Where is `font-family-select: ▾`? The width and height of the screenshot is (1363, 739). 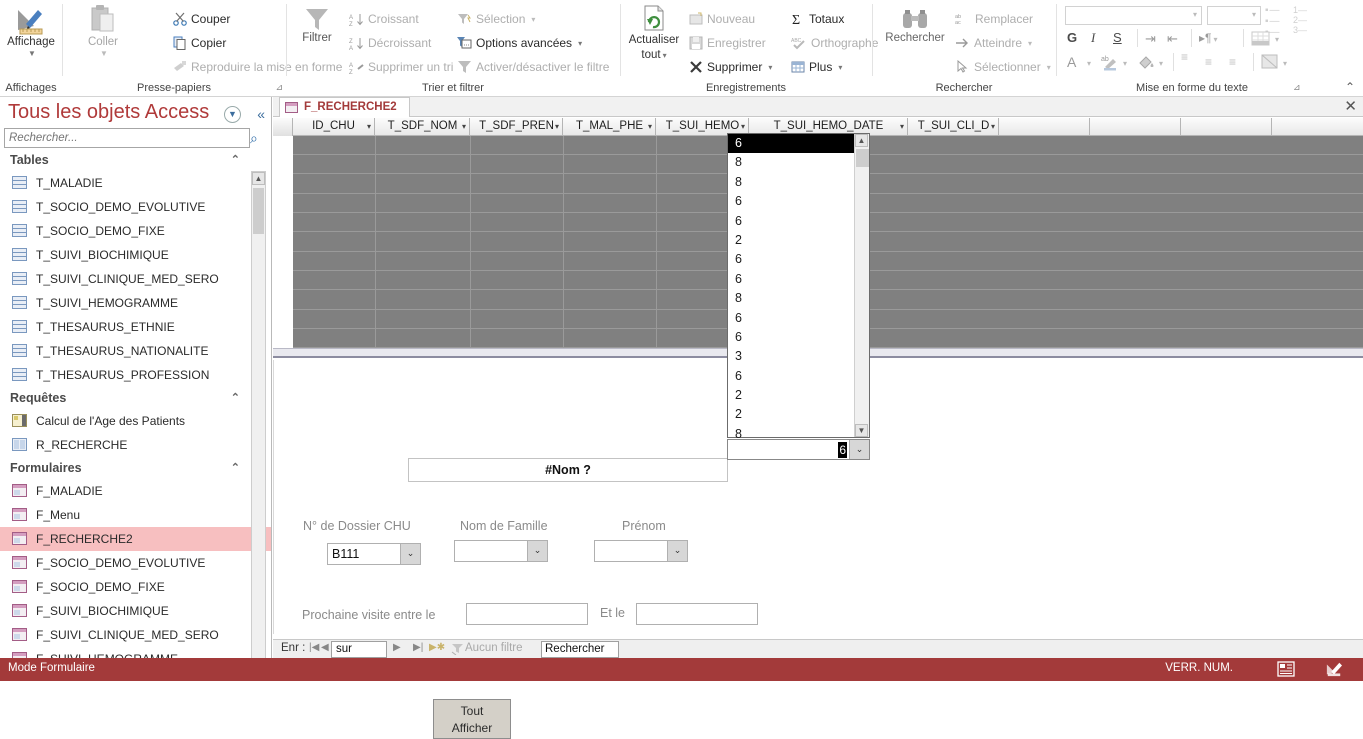
font-family-select: ▾ is located at coordinates (1133, 15).